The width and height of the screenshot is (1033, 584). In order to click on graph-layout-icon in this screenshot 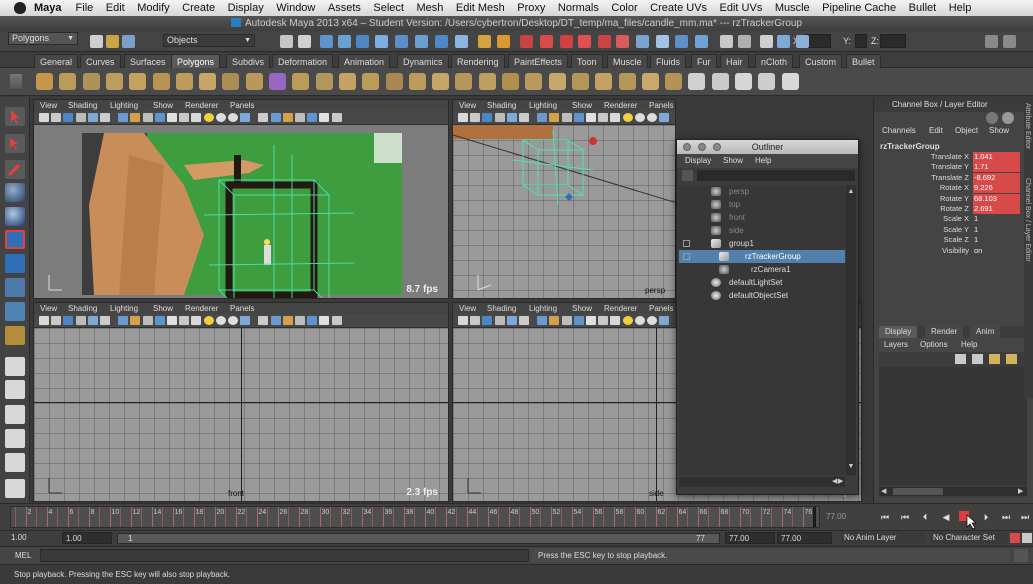, I will do `click(15, 462)`.